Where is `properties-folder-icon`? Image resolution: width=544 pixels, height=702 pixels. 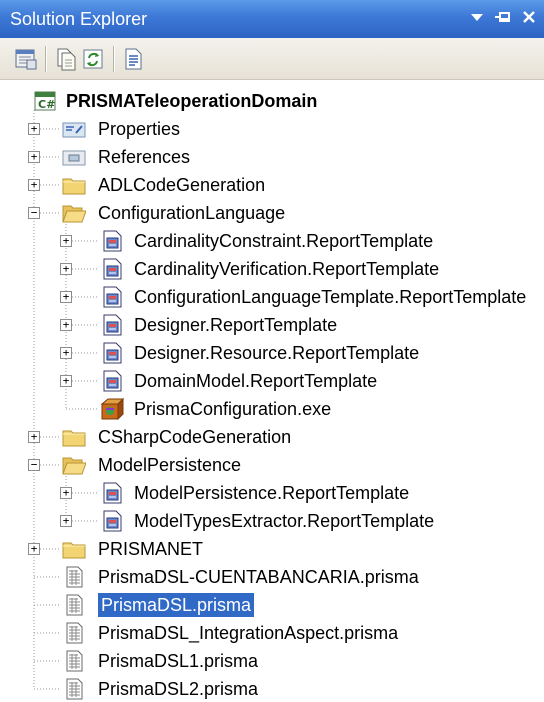 properties-folder-icon is located at coordinates (74, 129).